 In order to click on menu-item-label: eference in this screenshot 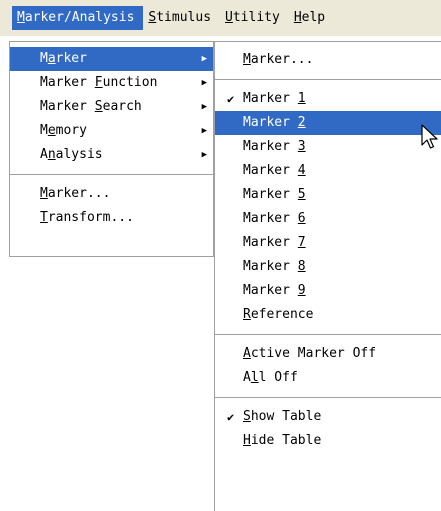, I will do `click(282, 314)`.